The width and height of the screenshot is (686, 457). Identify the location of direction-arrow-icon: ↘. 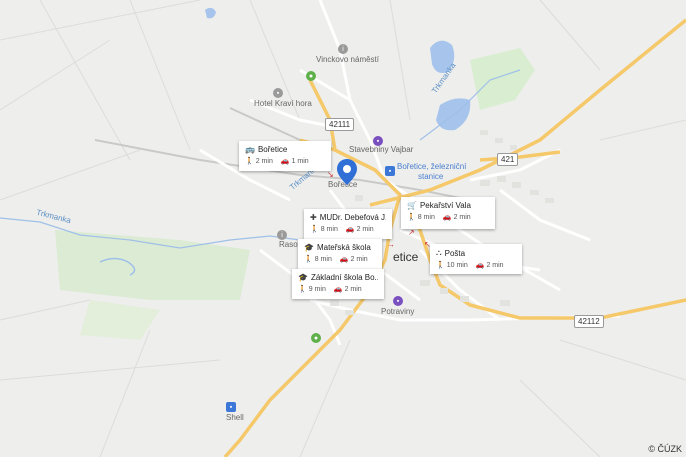
(330, 174).